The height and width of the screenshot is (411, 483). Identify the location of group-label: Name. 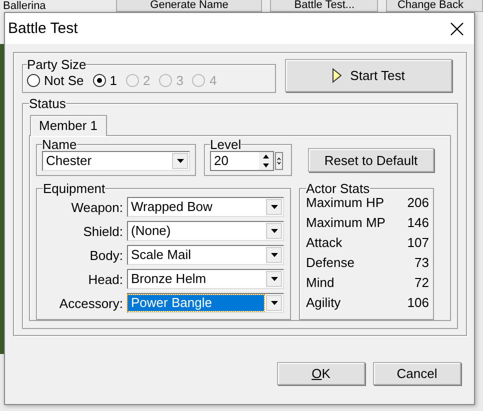
(59, 144).